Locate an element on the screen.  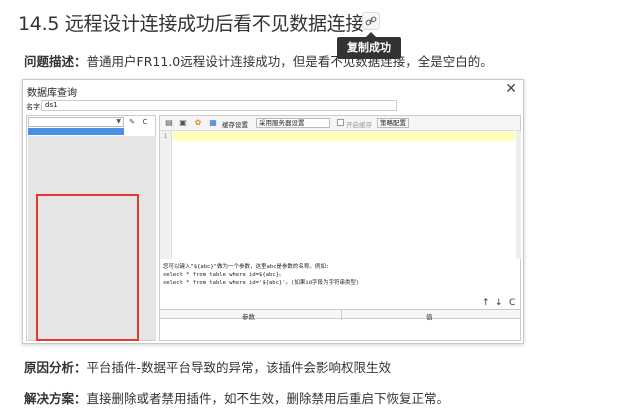
column-divider is located at coordinates (341, 315).